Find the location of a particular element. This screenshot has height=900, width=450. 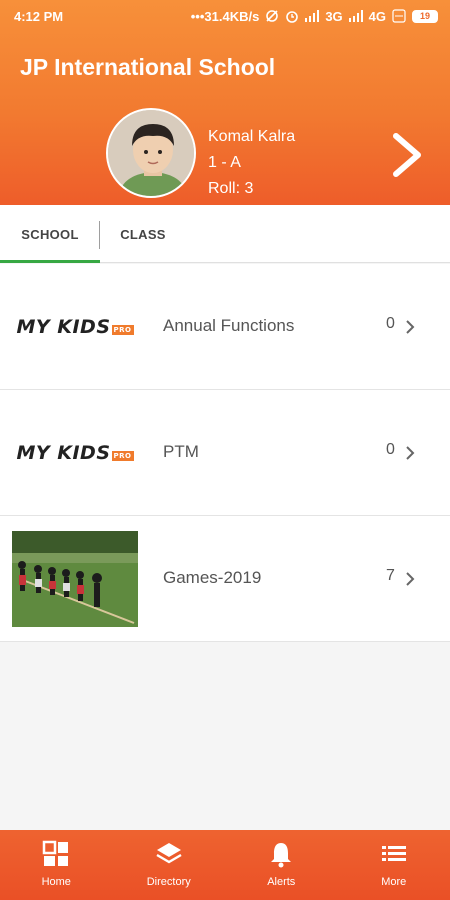

network-speed: •••31.4KB/s is located at coordinates (225, 16).